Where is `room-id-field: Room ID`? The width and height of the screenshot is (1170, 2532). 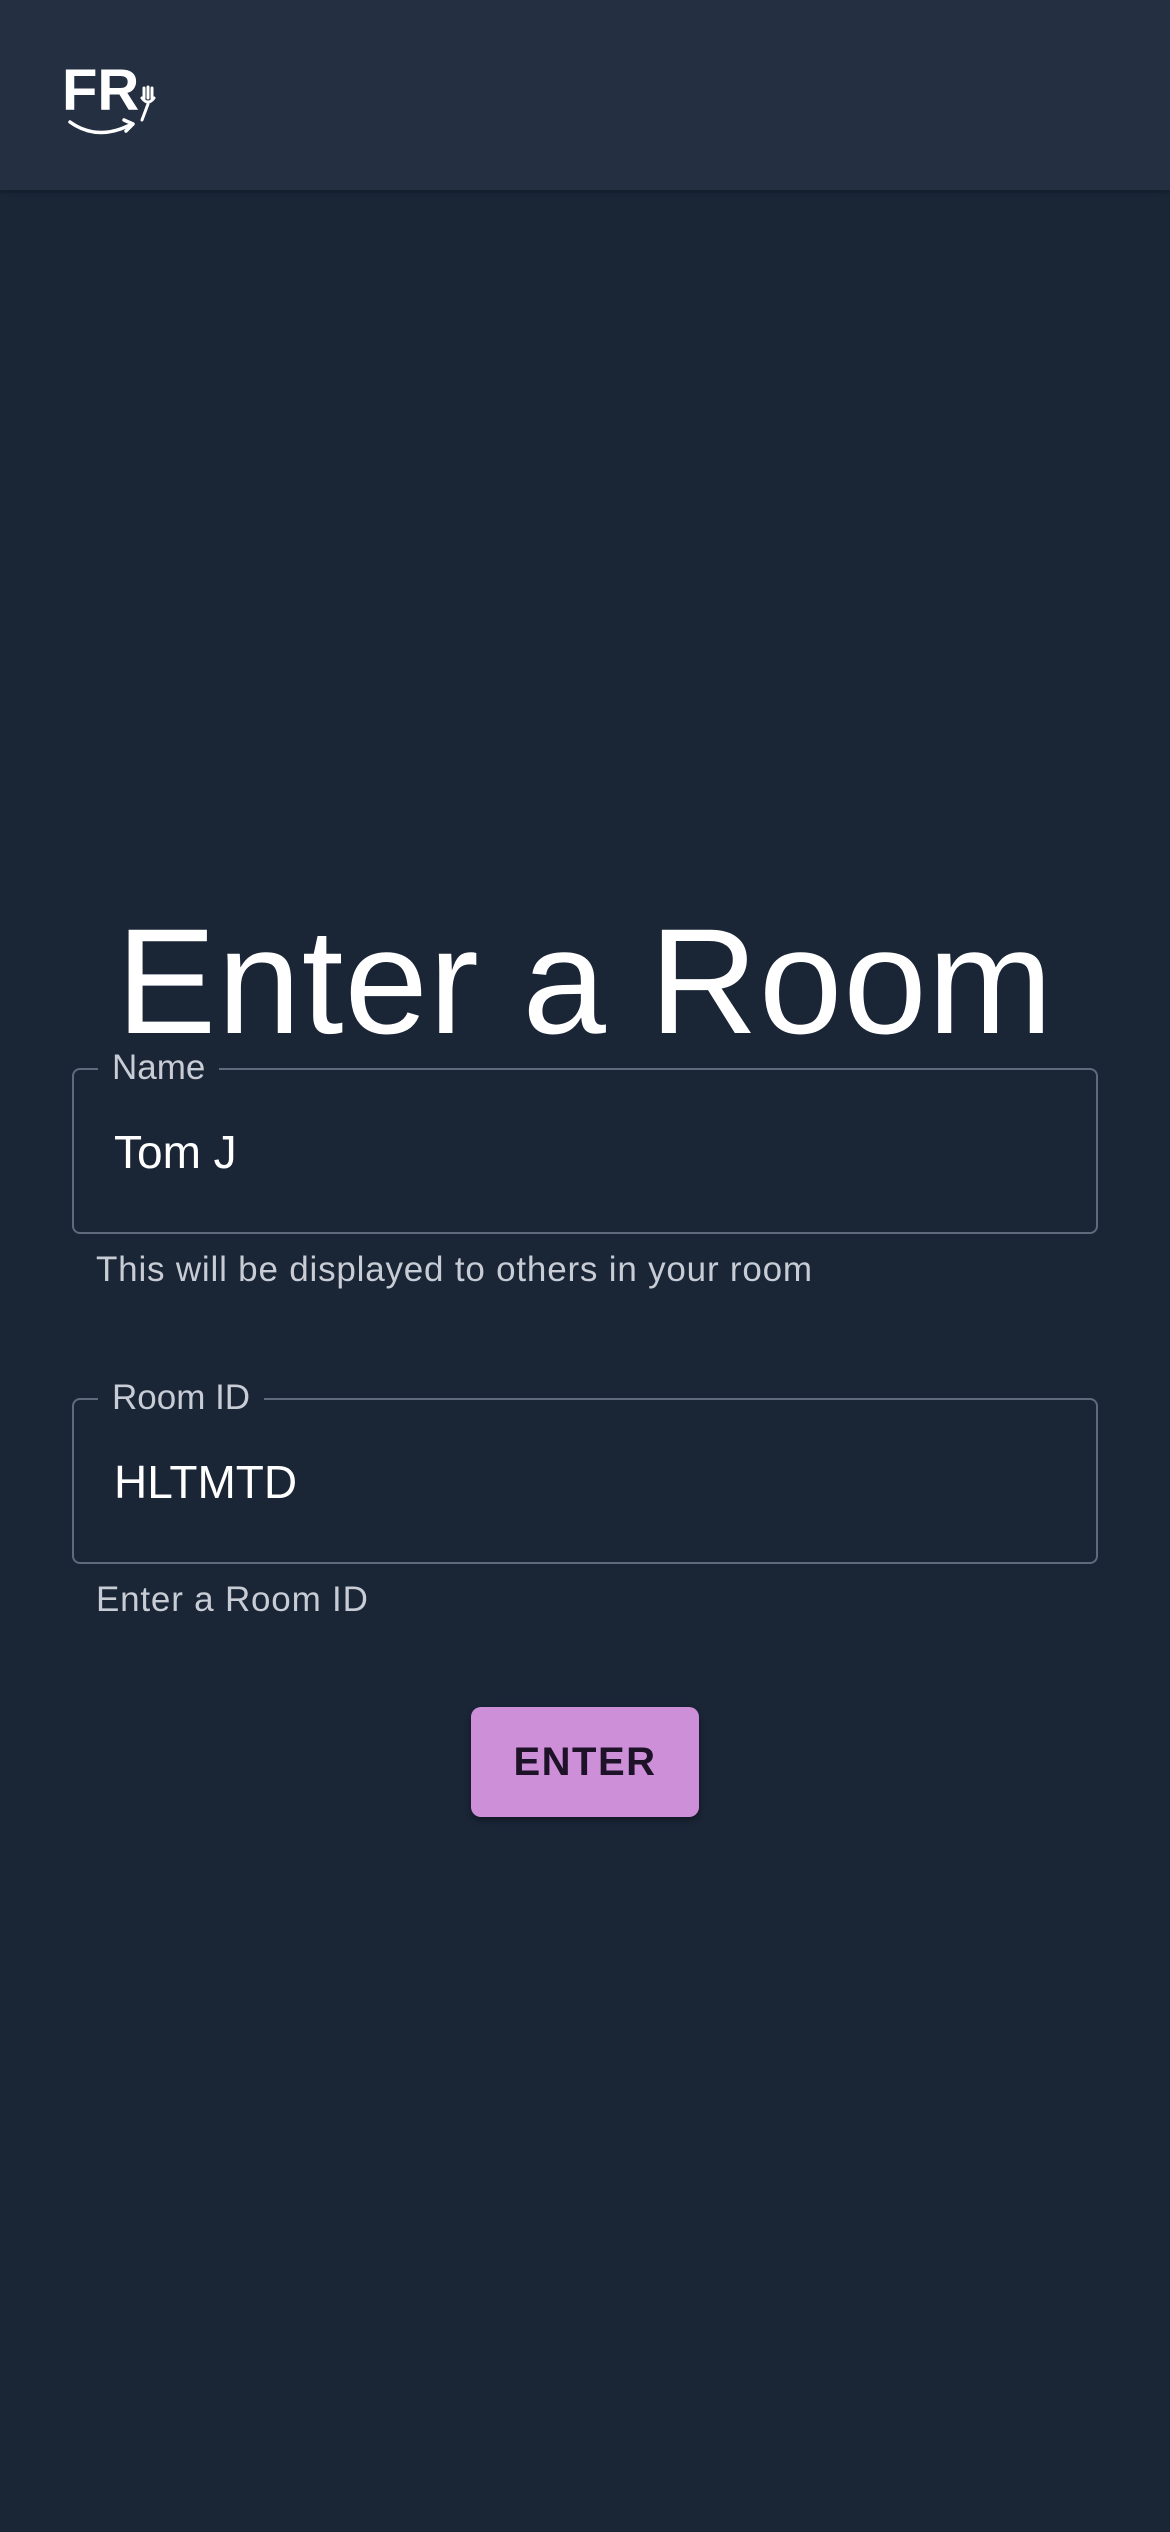 room-id-field: Room ID is located at coordinates (585, 1470).